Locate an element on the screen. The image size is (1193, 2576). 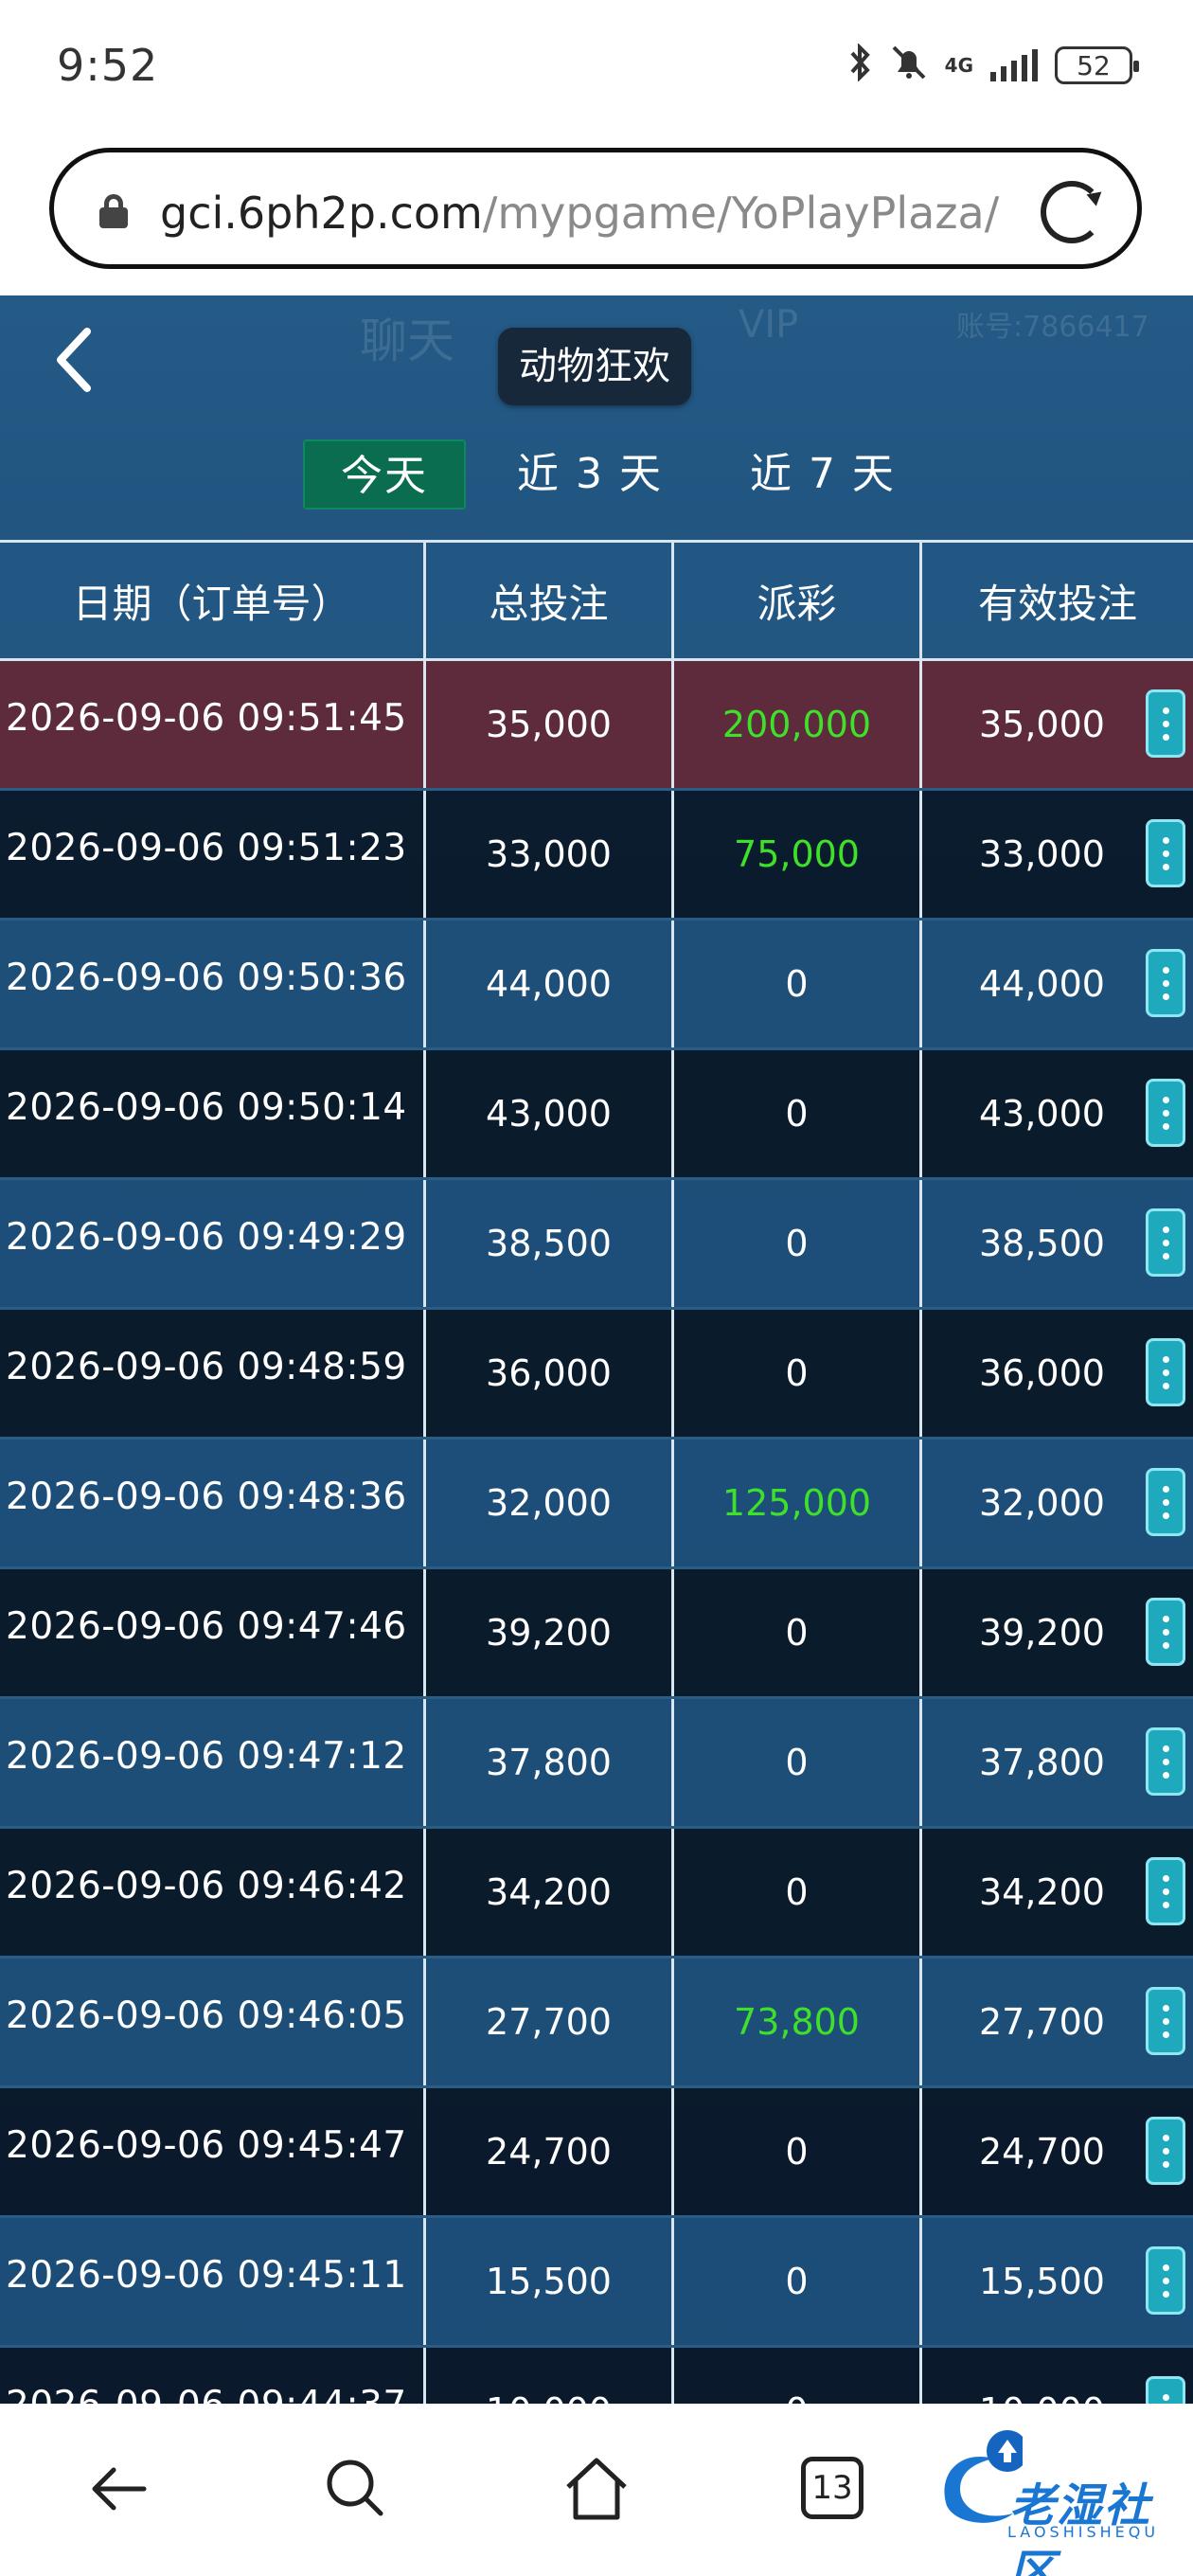
tab-today: 今天 is located at coordinates (384, 474).